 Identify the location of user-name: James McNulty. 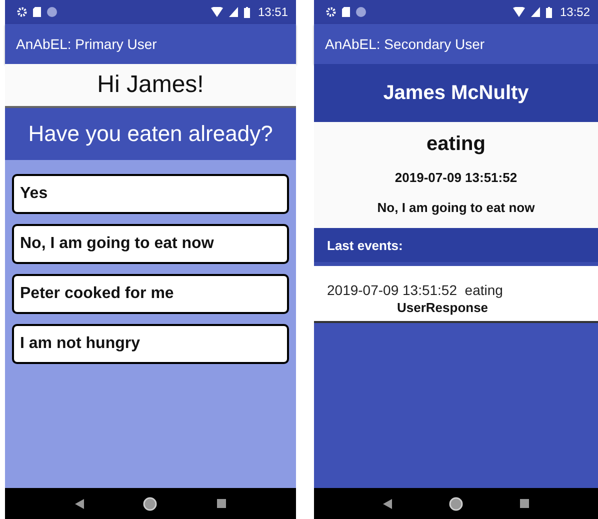
(456, 93).